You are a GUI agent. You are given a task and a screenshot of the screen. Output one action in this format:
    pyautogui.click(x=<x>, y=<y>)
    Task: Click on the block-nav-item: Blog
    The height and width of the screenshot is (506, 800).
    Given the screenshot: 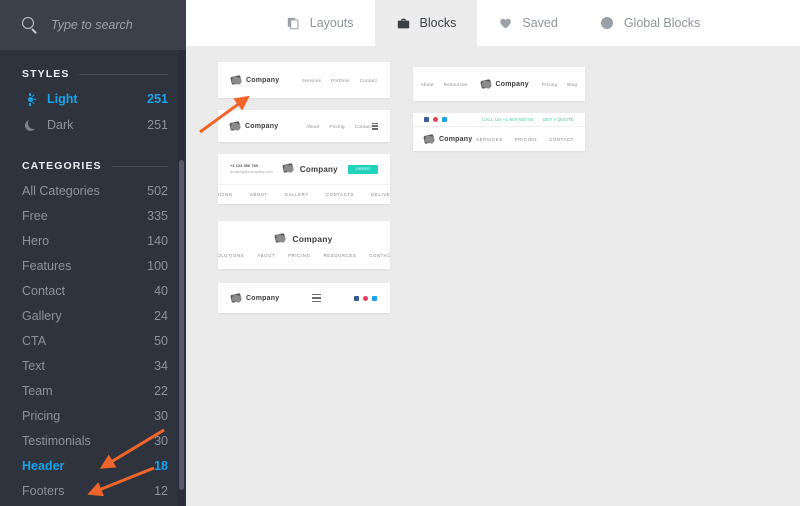 What is the action you would take?
    pyautogui.click(x=572, y=84)
    